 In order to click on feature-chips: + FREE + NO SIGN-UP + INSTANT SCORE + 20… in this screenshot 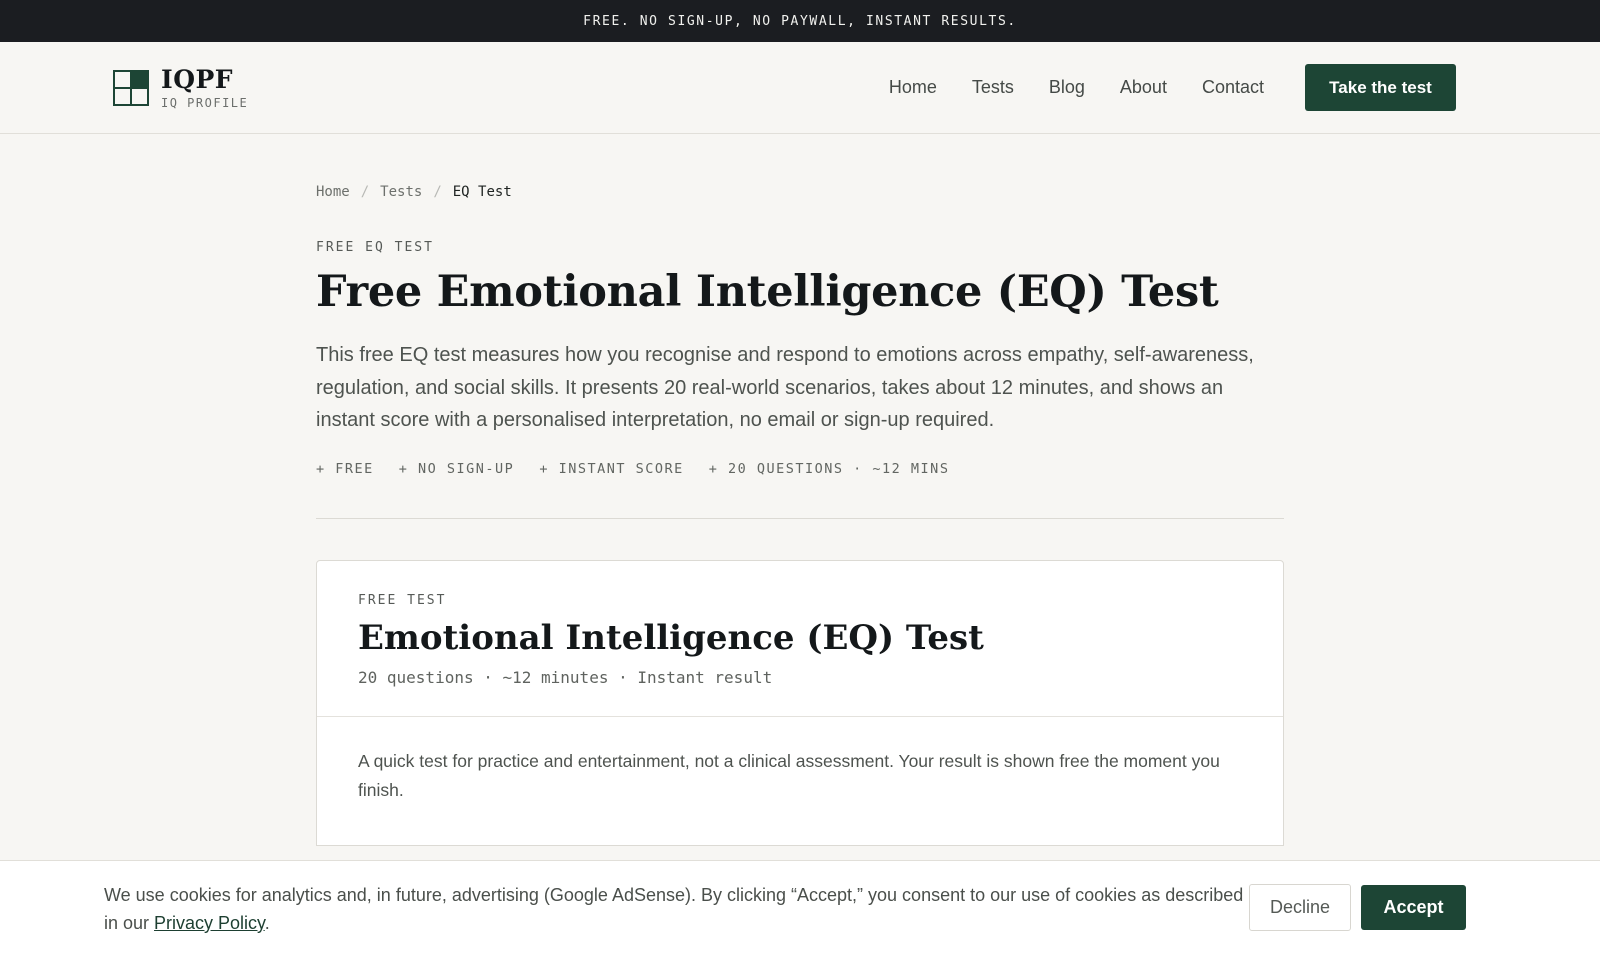, I will do `click(800, 469)`.